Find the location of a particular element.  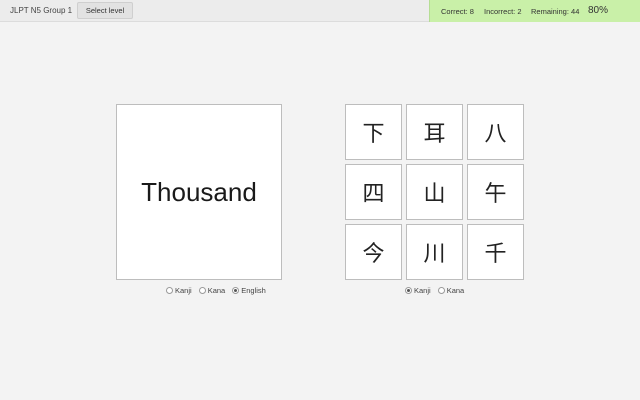

prompt-mode-kanji: Kanji is located at coordinates (179, 290).